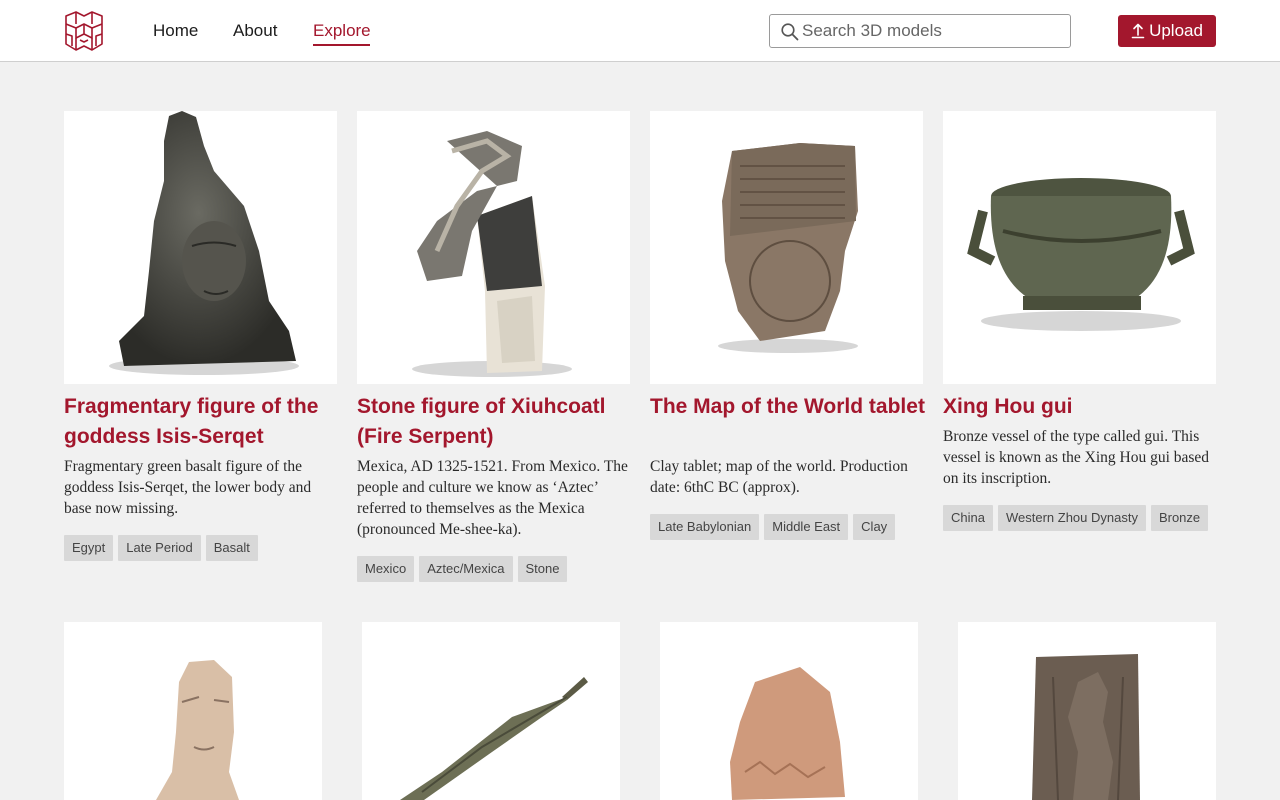 This screenshot has height=800, width=1280. Describe the element at coordinates (492, 254) in the screenshot. I see `xiuhcoatl-image` at that location.